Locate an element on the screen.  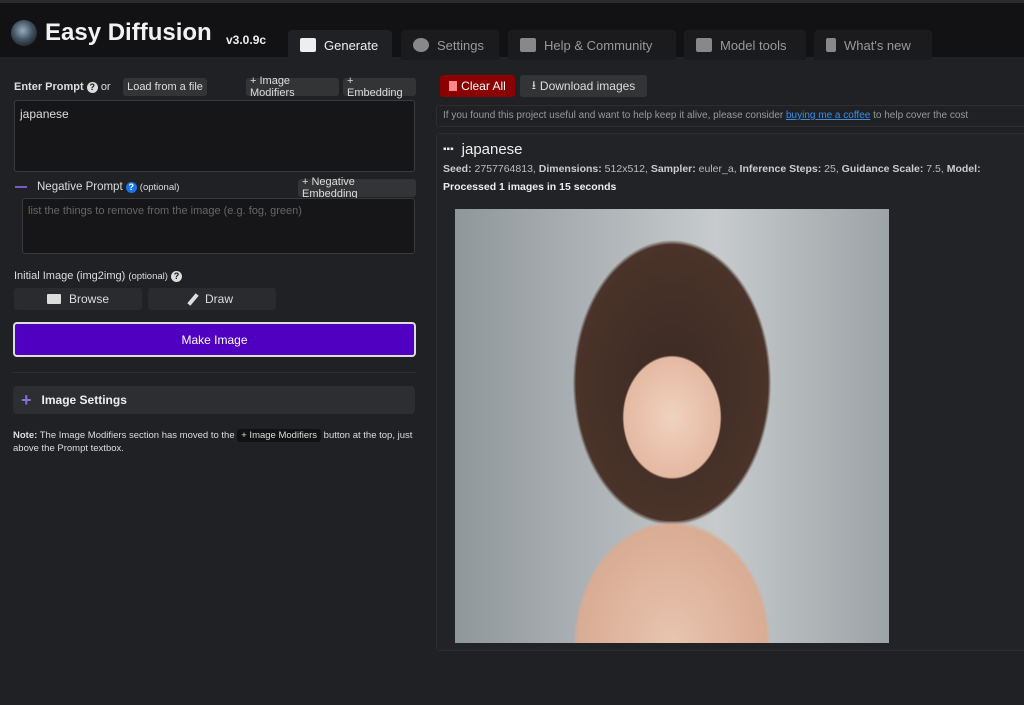
gear-icon is located at coordinates (421, 45).